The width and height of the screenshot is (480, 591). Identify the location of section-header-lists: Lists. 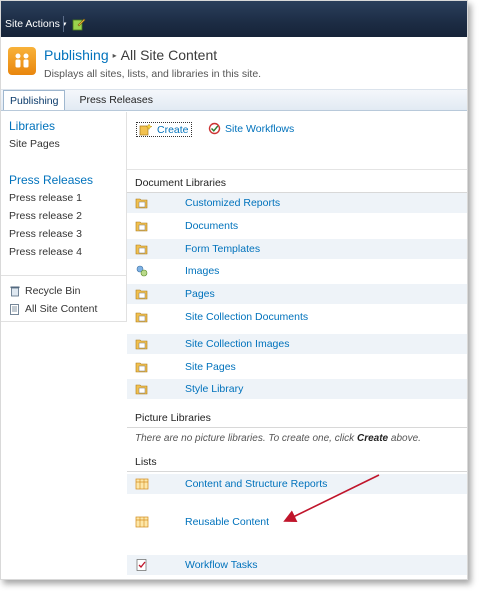
(297, 464).